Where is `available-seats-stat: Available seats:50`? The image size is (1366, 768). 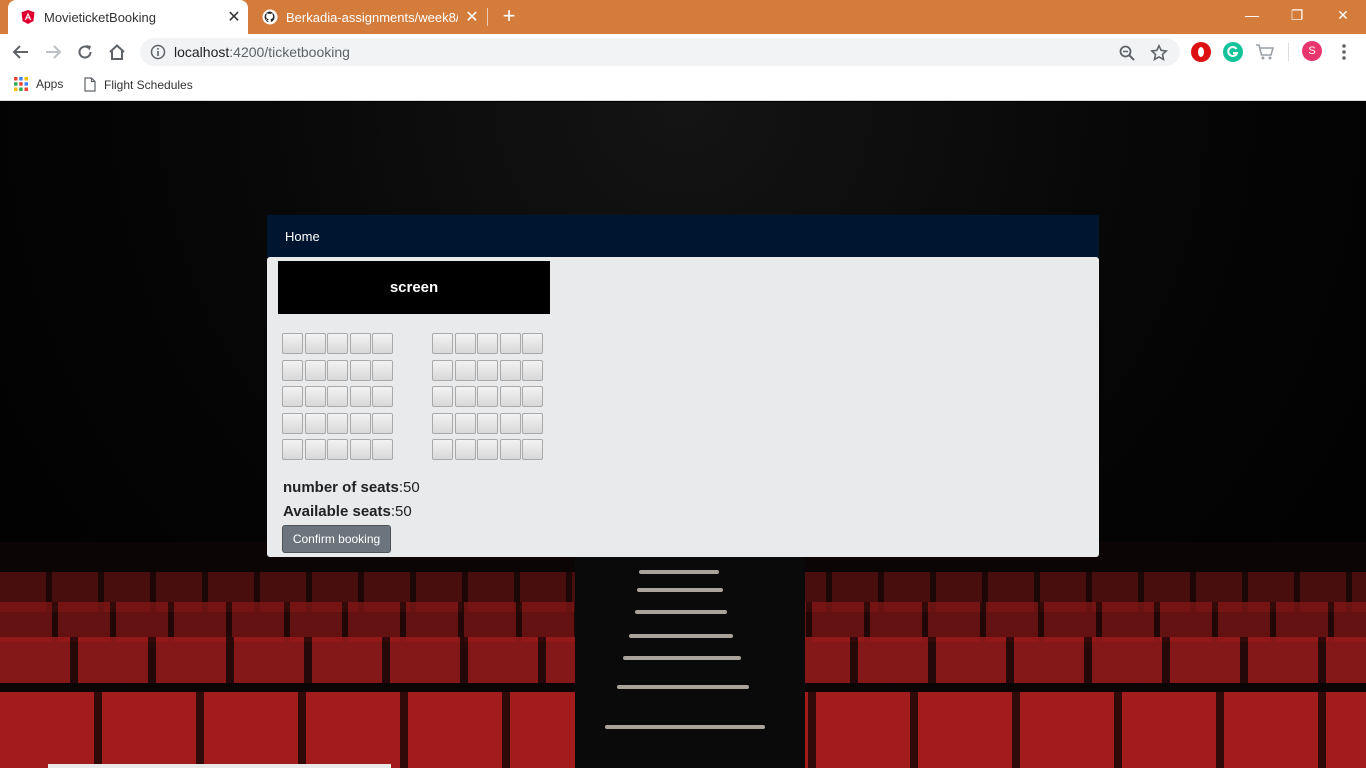 available-seats-stat: Available seats:50 is located at coordinates (347, 511).